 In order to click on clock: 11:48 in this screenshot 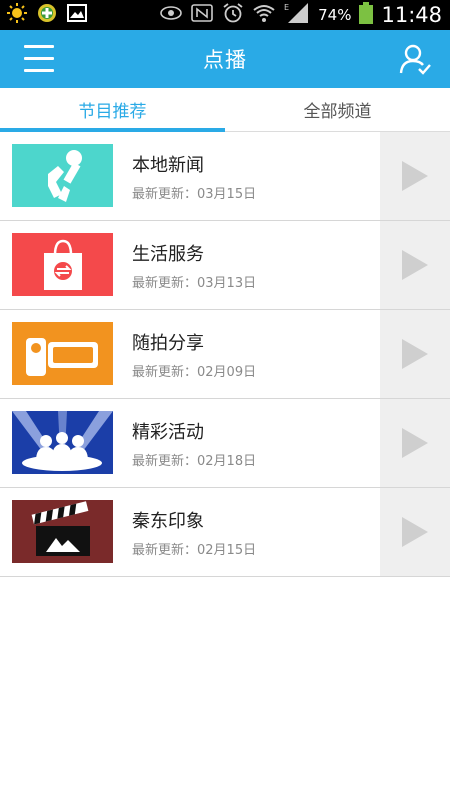, I will do `click(411, 15)`.